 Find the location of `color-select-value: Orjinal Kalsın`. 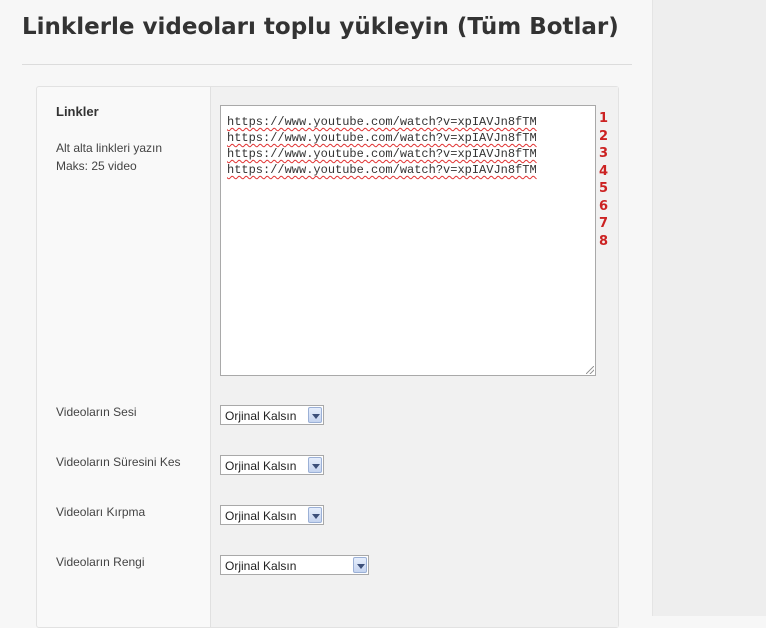

color-select-value: Orjinal Kalsın is located at coordinates (261, 566).